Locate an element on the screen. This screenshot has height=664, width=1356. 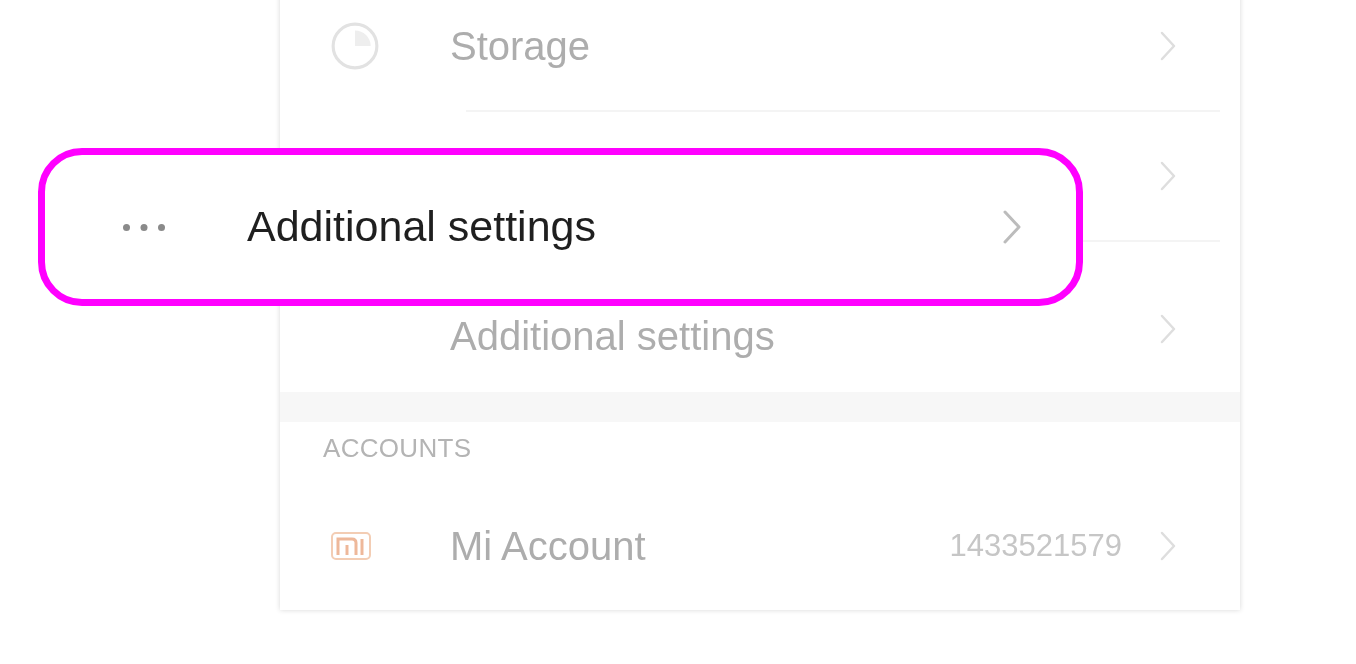
menu-item: Mi Account is located at coordinates (548, 546).